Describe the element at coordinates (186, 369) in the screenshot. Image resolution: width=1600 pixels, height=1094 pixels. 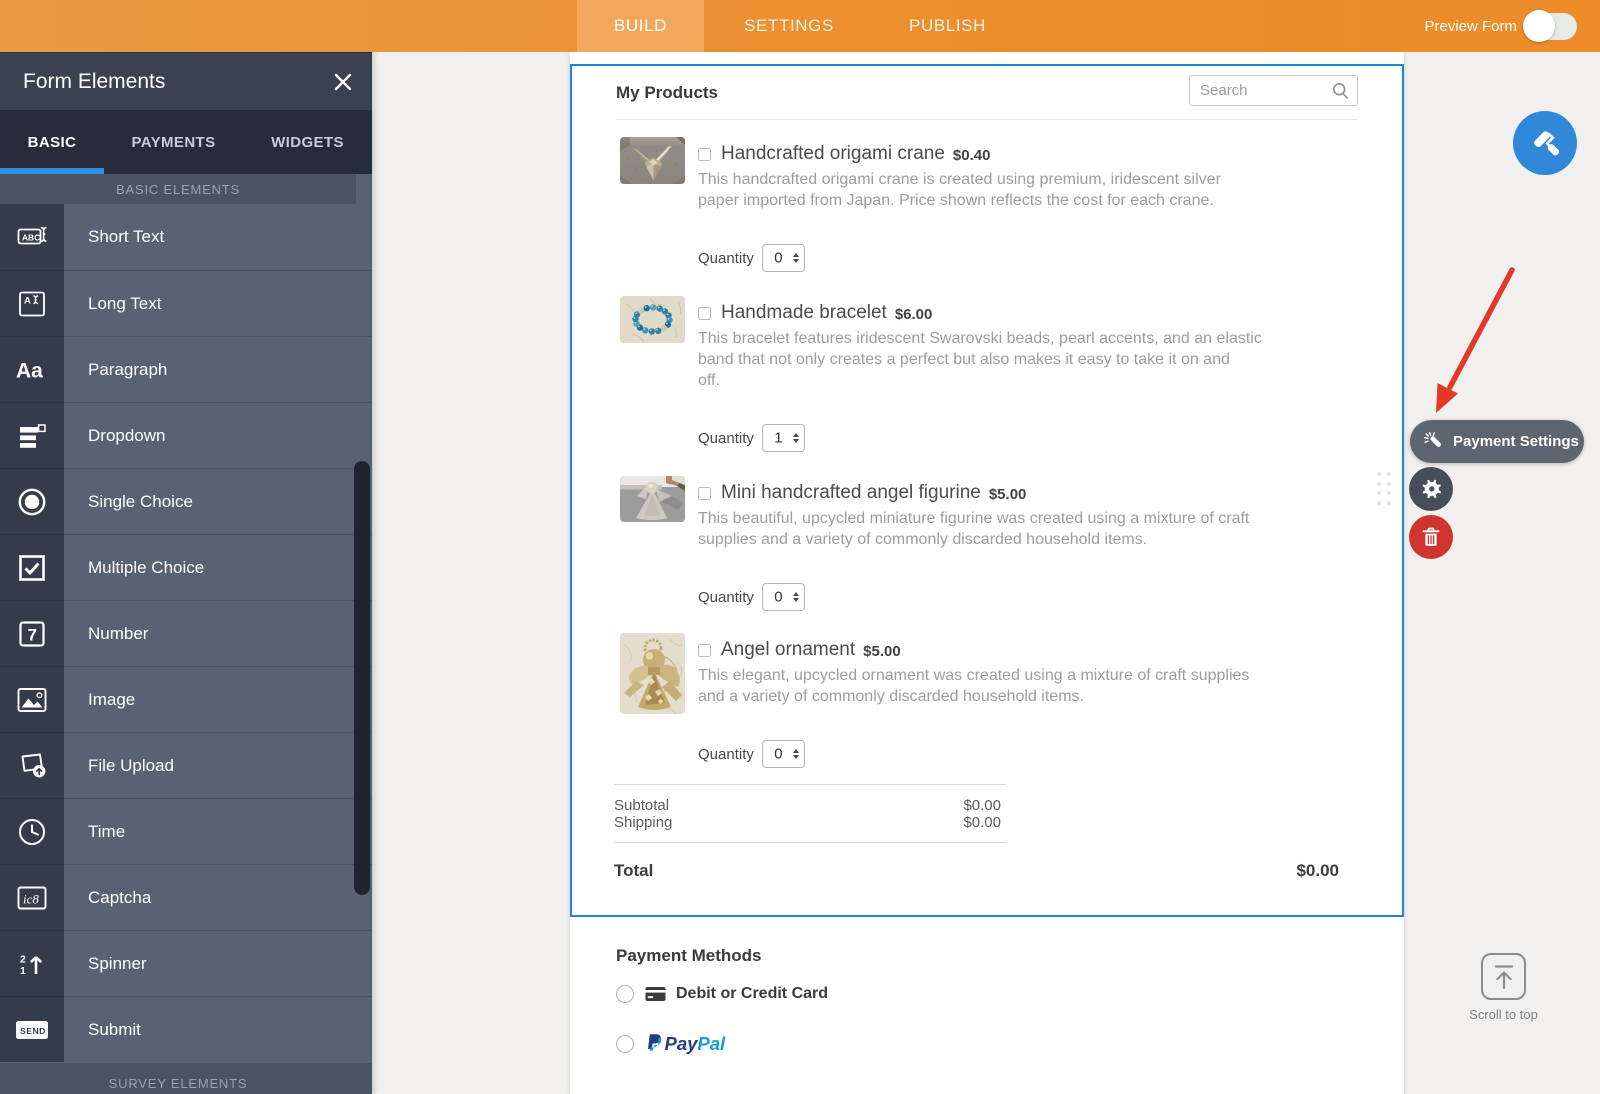
I see `sidebar-item-paragraph: Aa Paragraph` at that location.